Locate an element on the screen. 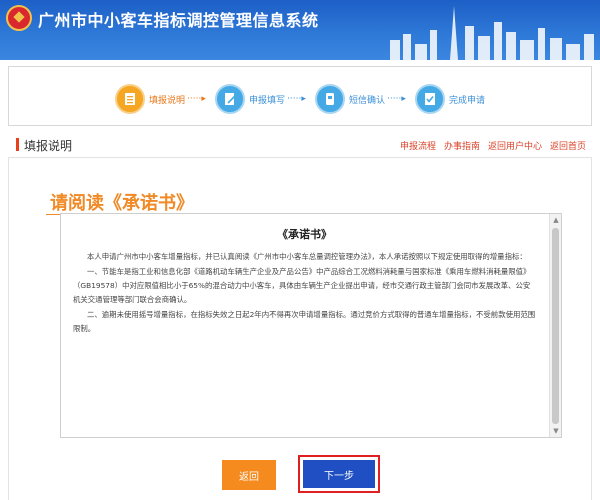 The height and width of the screenshot is (500, 600). city-skyline-illustration is located at coordinates (492, 33).